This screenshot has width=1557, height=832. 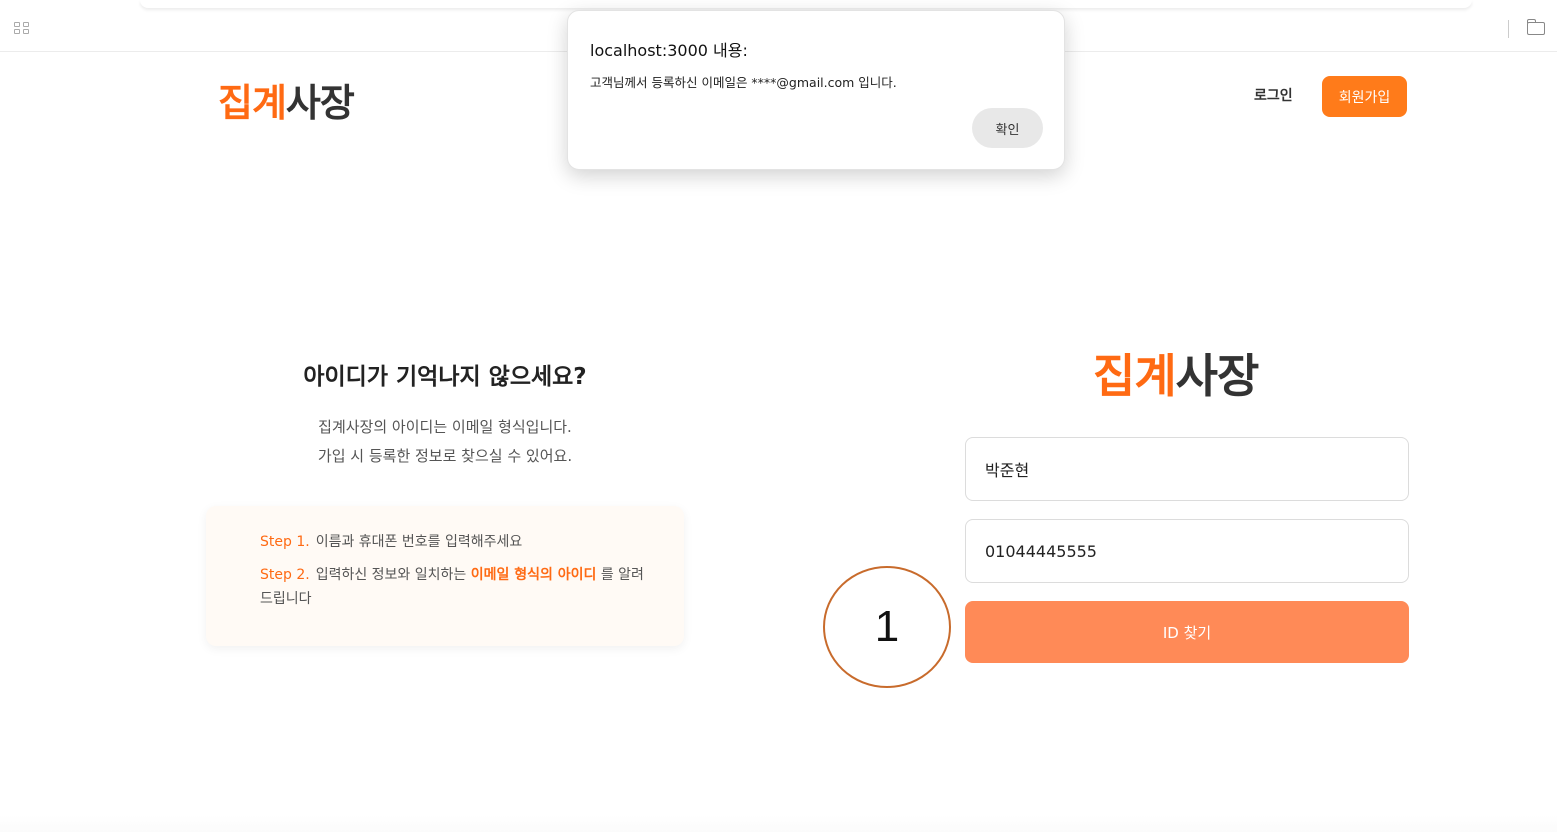 I want to click on login-link: 로그인, so click(x=1273, y=95).